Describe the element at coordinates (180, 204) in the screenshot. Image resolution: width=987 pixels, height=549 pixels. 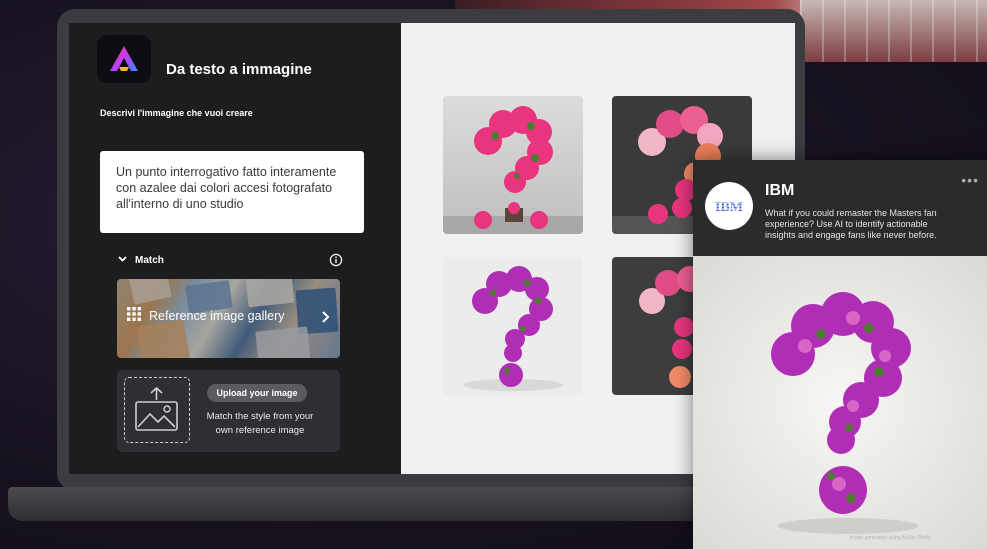
I see `prompt-line: all'interno di uno studio` at that location.